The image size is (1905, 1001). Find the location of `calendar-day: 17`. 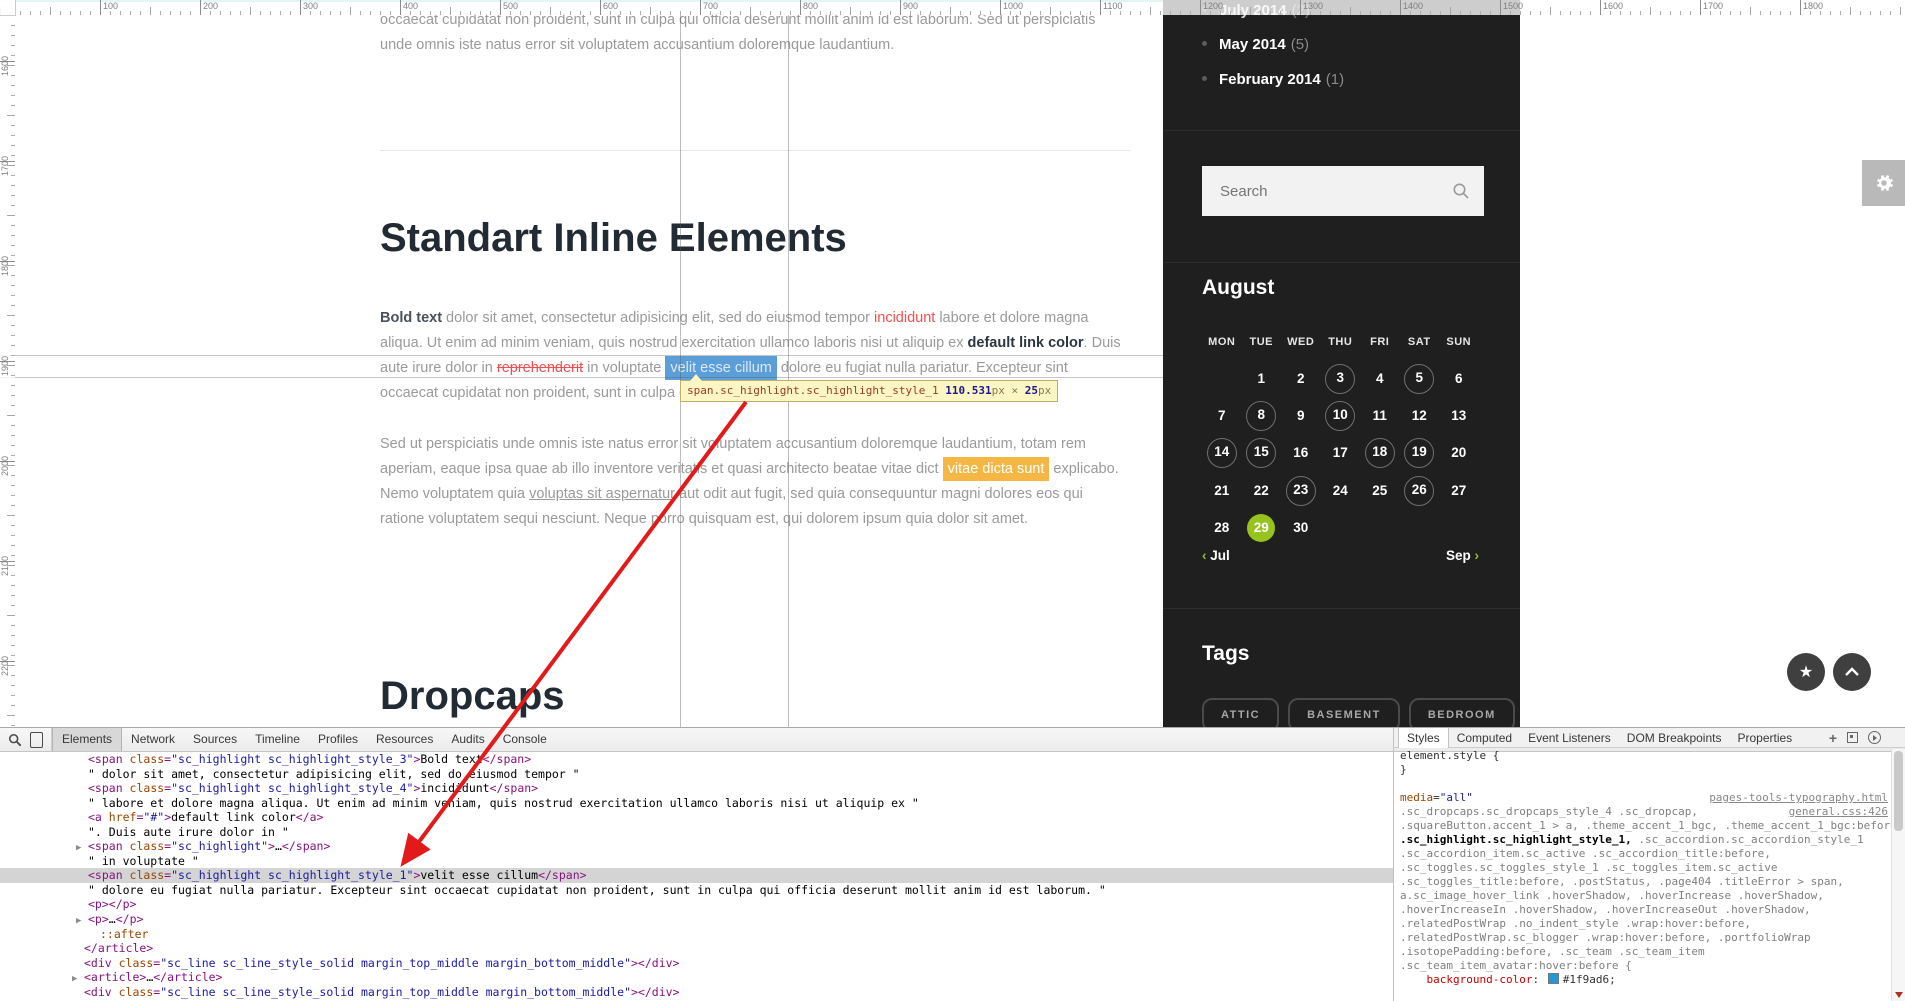

calendar-day: 17 is located at coordinates (1341, 453).